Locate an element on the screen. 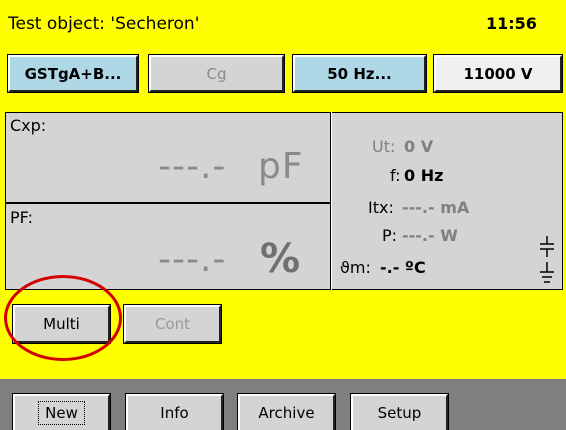  new-button: New is located at coordinates (61, 411).